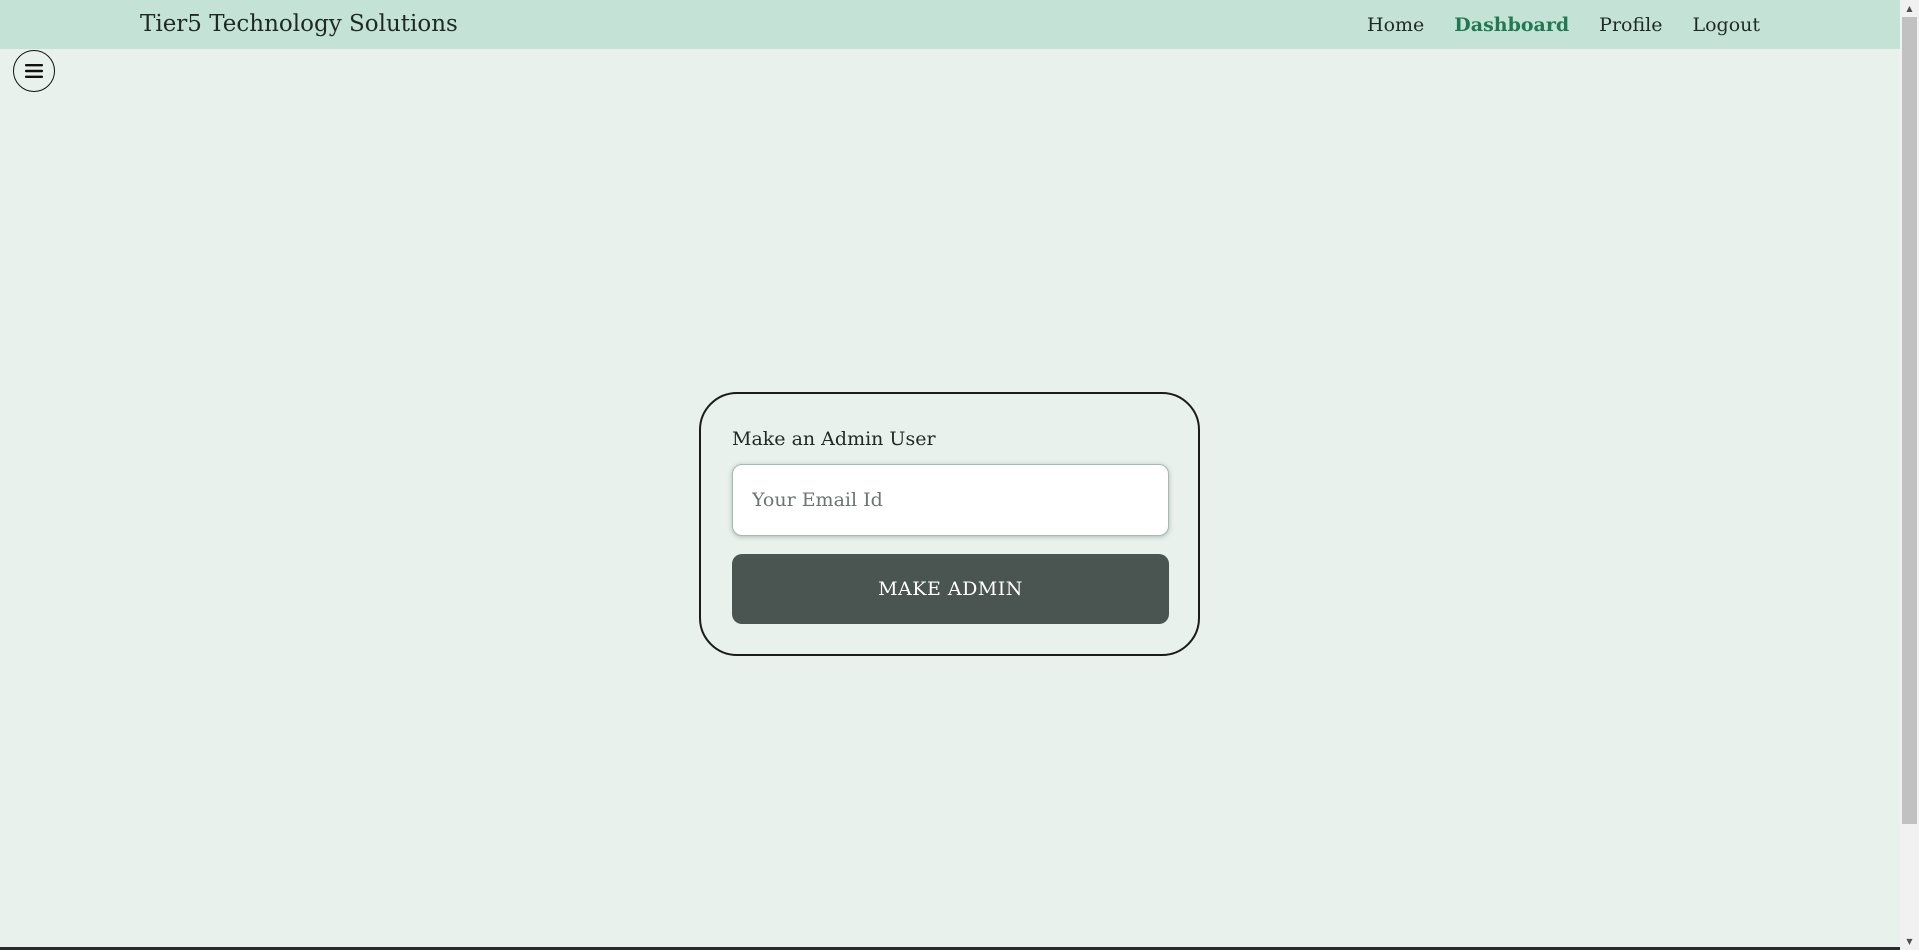 This screenshot has width=1919, height=950. What do you see at coordinates (1395, 25) in the screenshot?
I see `nav-link-home: Home` at bounding box center [1395, 25].